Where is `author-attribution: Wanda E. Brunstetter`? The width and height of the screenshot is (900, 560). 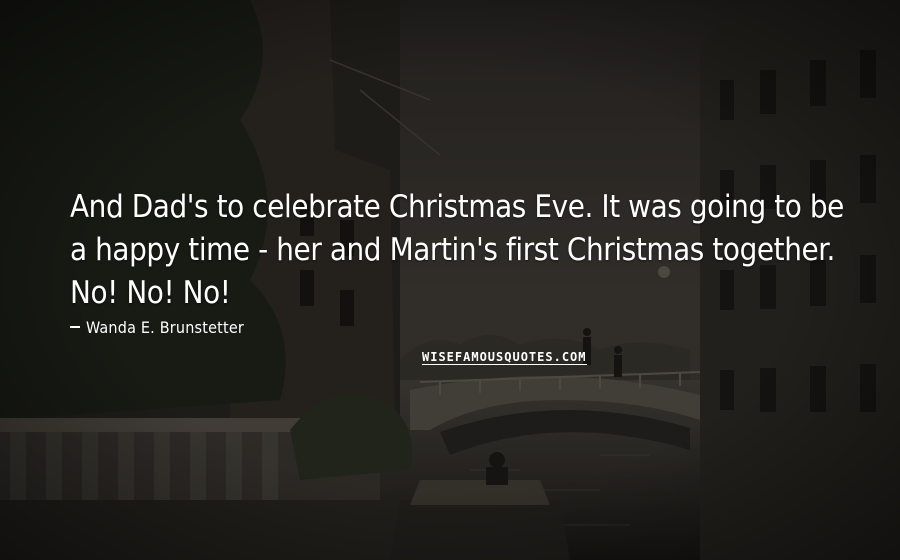 author-attribution: Wanda E. Brunstetter is located at coordinates (157, 327).